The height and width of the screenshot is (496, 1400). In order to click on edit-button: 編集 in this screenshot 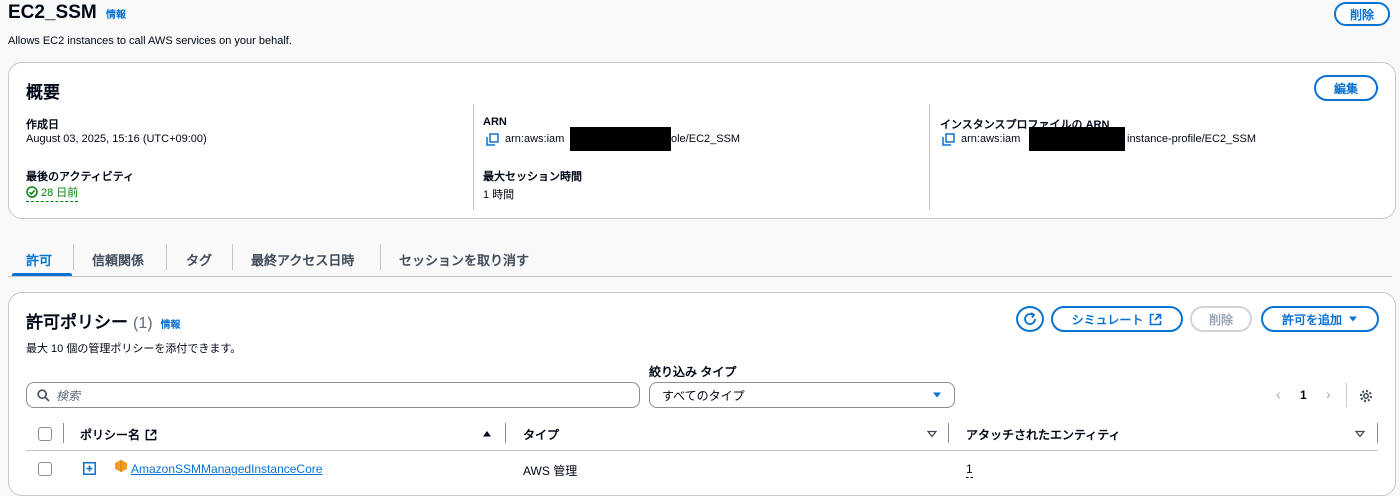, I will do `click(1346, 88)`.